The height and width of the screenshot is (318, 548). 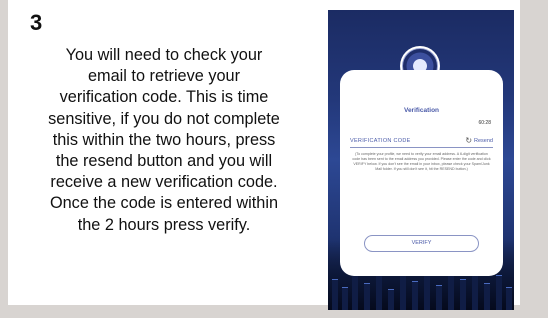 I want to click on instruction-line: this within the two hours, press, so click(x=164, y=139).